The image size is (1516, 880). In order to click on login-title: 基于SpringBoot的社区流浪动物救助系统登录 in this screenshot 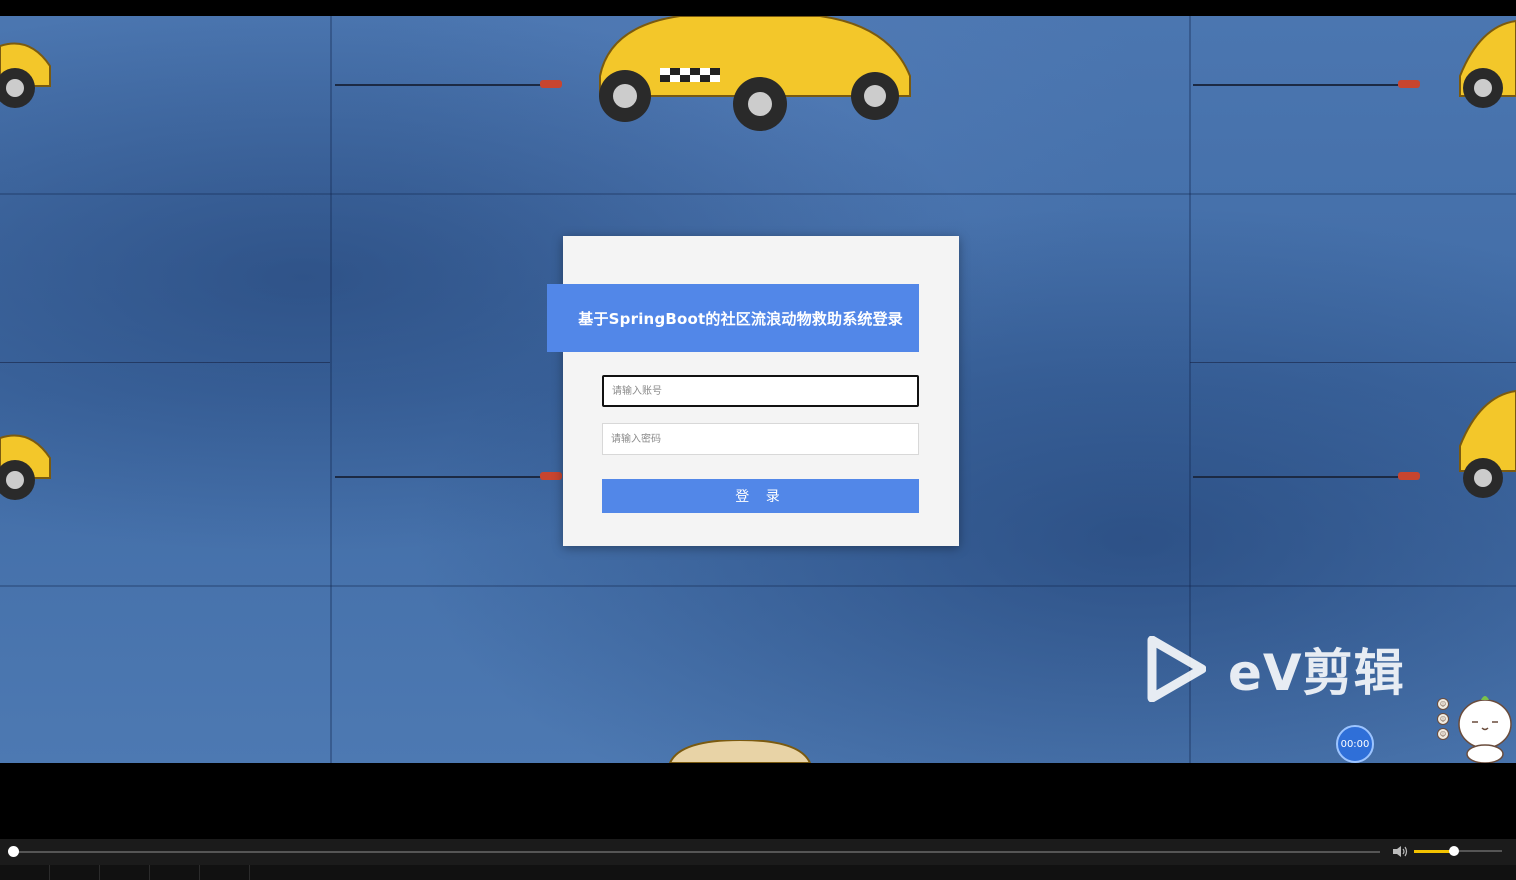, I will do `click(733, 318)`.